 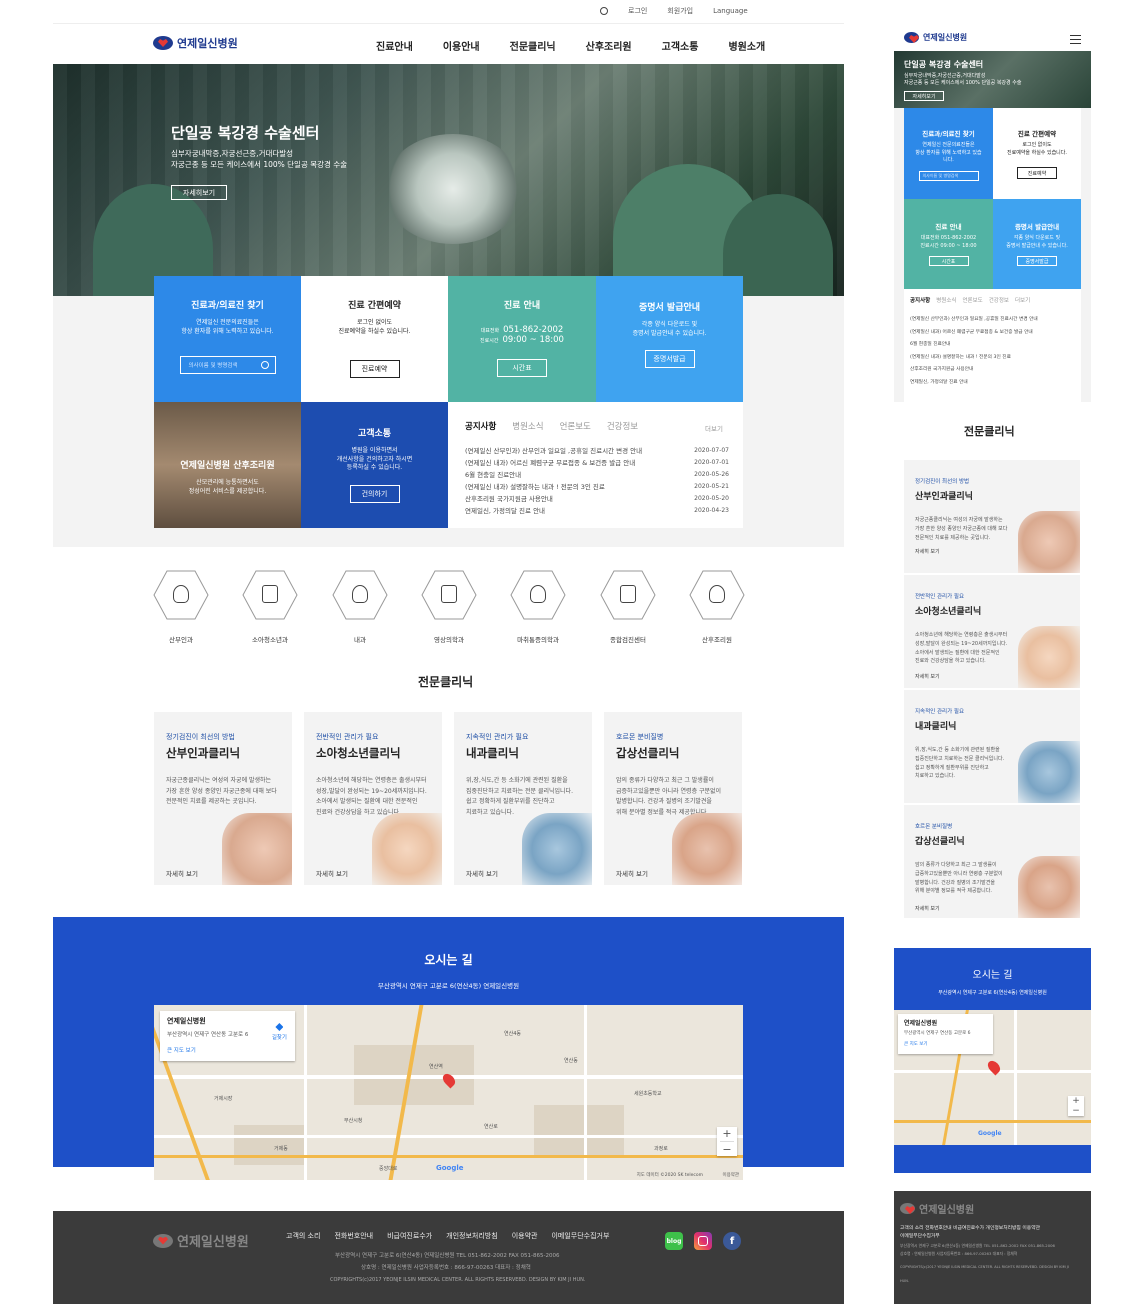 I want to click on dept-label: 내과, so click(x=360, y=640).